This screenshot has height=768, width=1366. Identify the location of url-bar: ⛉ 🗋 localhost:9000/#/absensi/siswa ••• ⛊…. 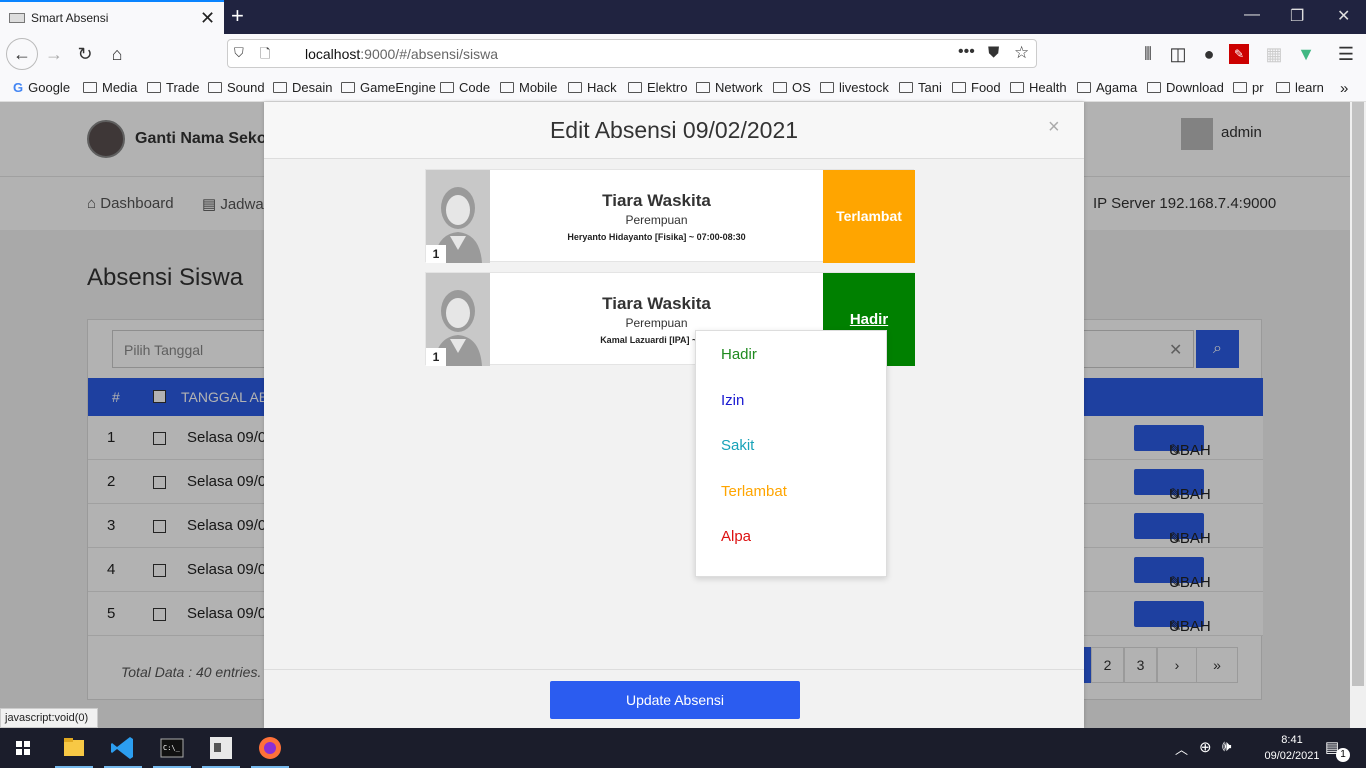
(632, 53).